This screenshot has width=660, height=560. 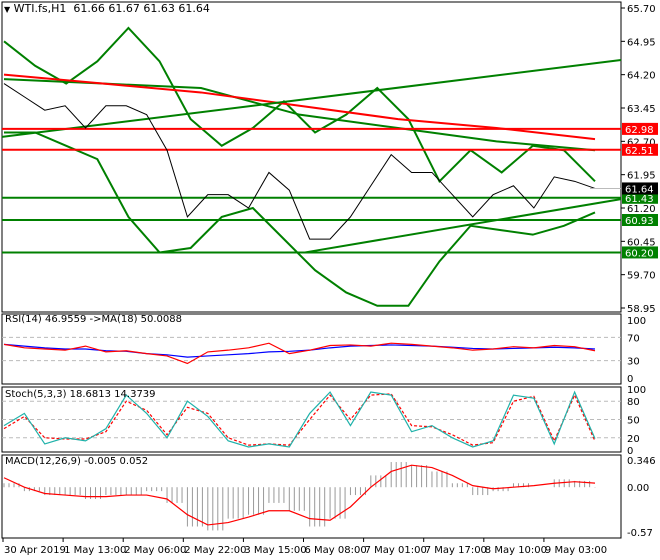 What do you see at coordinates (639, 189) in the screenshot?
I see `last-price-label: 61.64` at bounding box center [639, 189].